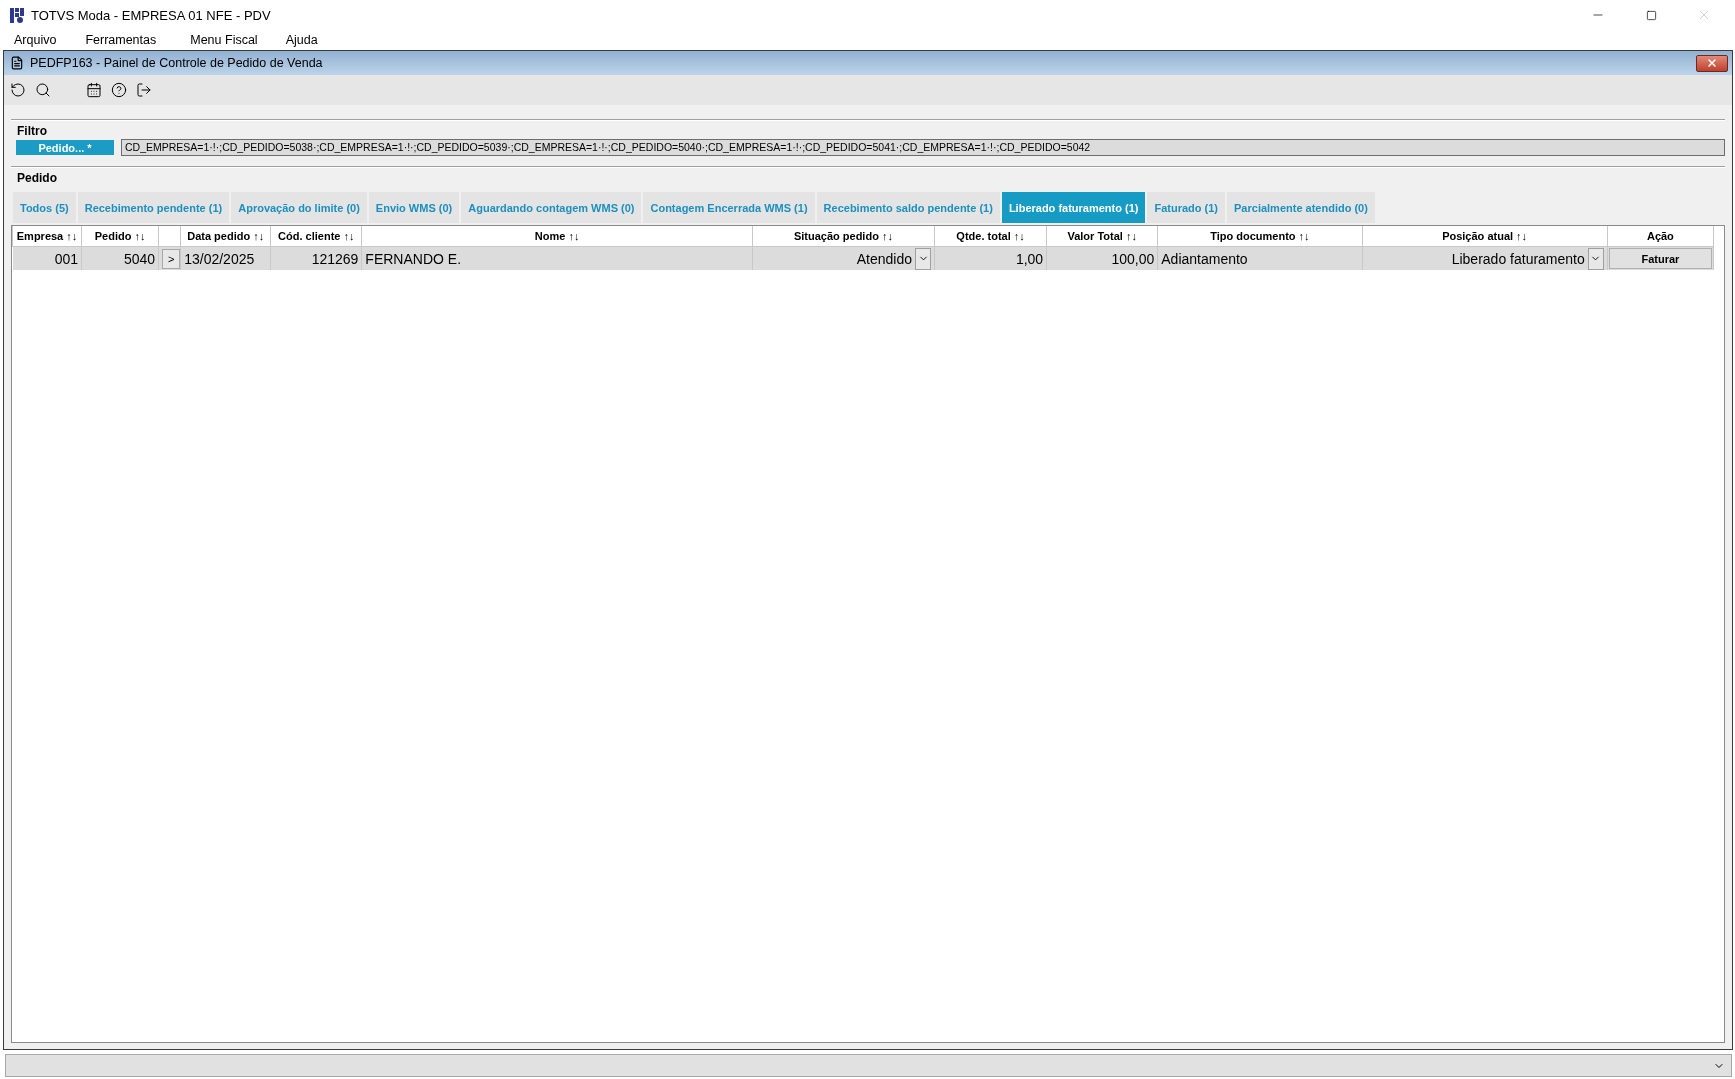 This screenshot has height=1079, width=1735. I want to click on section-heading: Pedido, so click(37, 177).